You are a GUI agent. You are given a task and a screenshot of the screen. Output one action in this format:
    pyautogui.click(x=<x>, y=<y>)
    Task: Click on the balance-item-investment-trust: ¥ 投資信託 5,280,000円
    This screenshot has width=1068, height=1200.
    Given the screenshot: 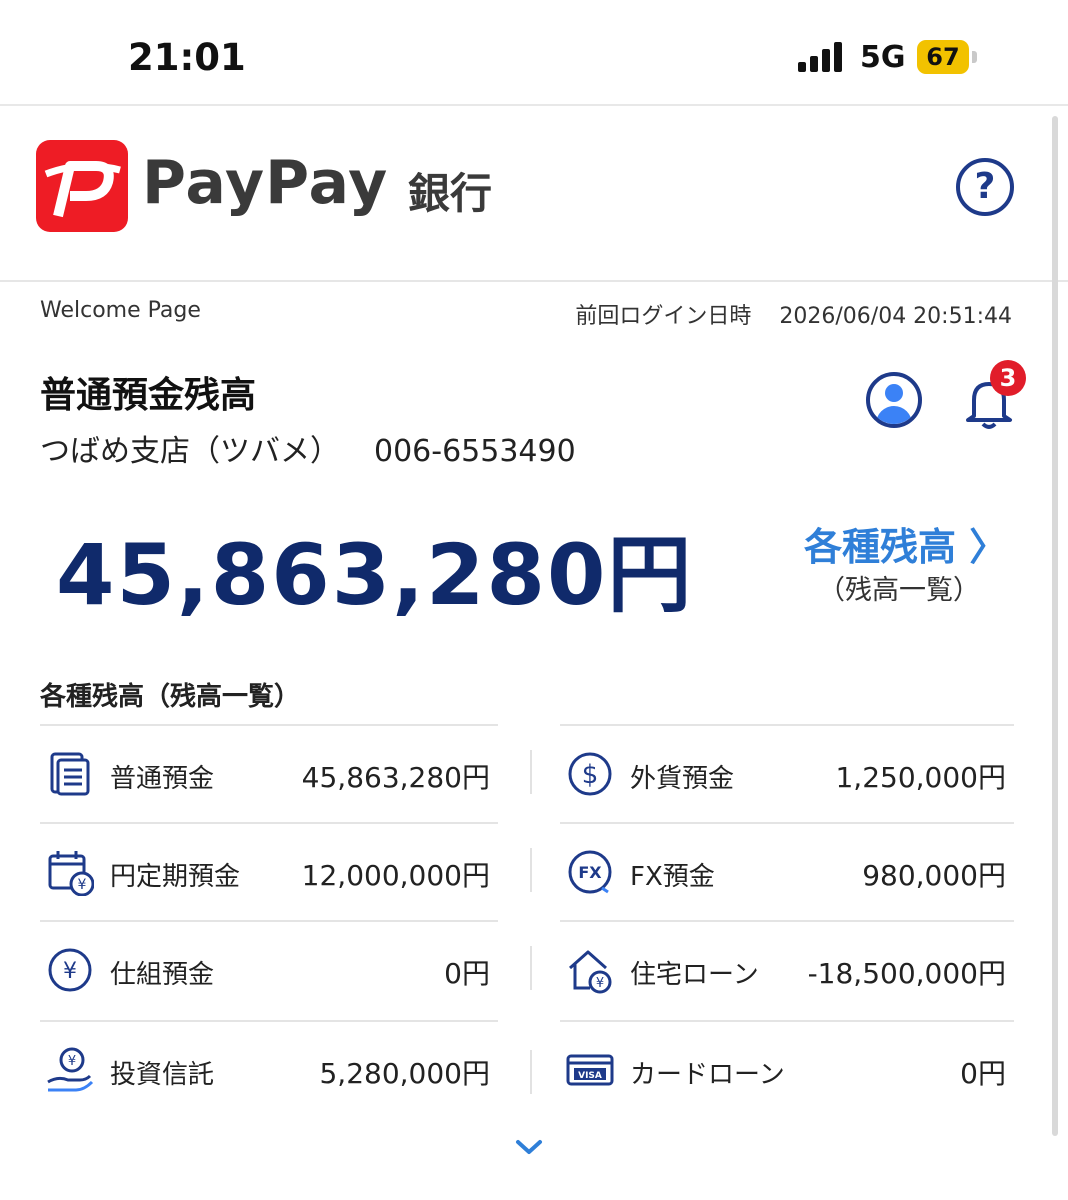 What is the action you would take?
    pyautogui.click(x=269, y=1068)
    